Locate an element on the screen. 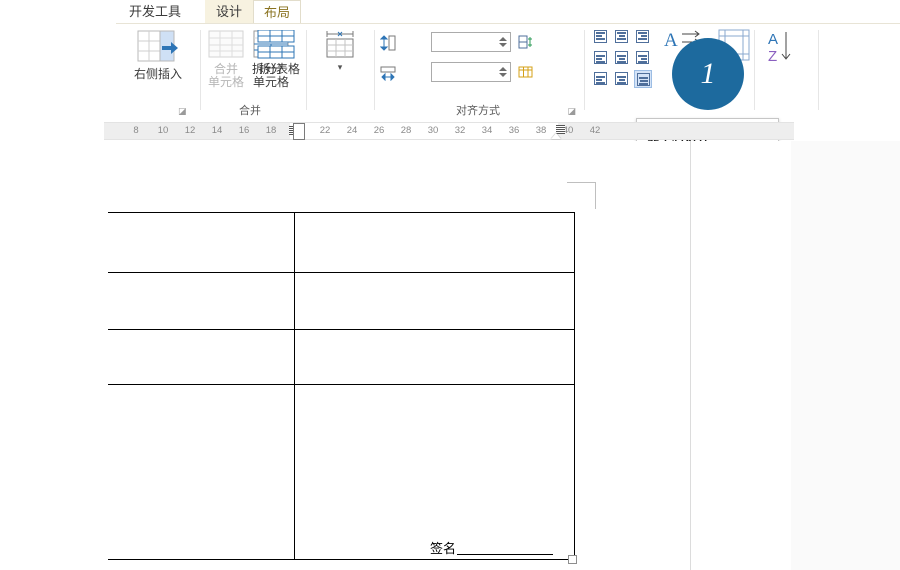  alignment-grid is located at coordinates (623, 59).